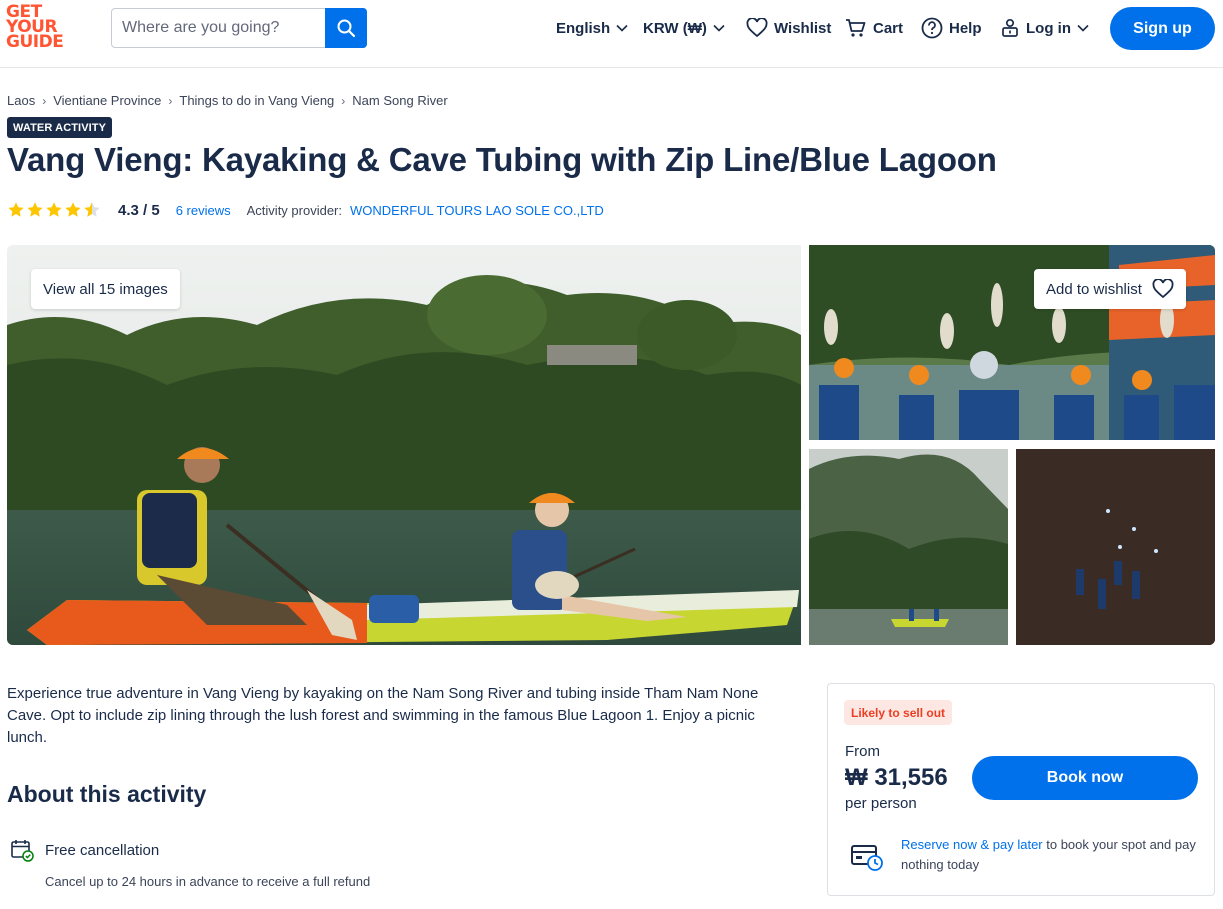 This screenshot has height=909, width=1223. I want to click on login-menu: Log in, so click(1044, 28).